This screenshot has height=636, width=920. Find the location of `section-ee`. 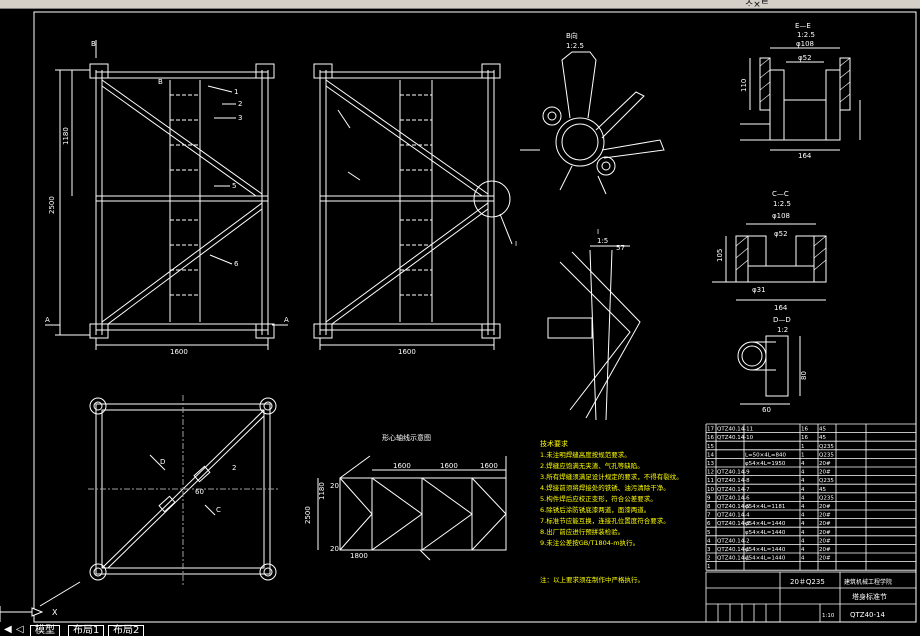

section-ee is located at coordinates (800, 99).